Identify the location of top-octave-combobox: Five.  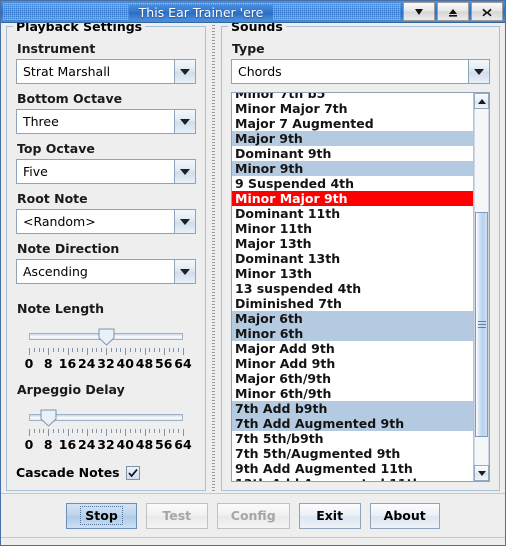
(106, 171).